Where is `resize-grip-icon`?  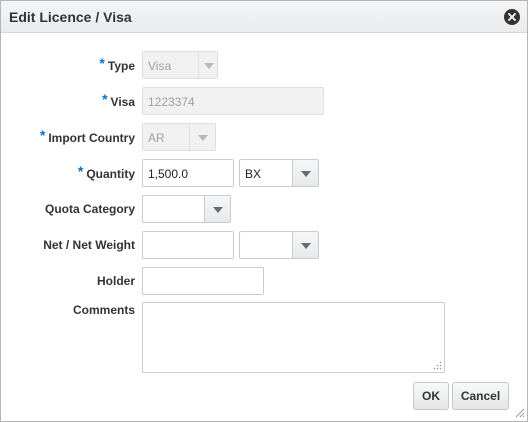
resize-grip-icon is located at coordinates (519, 412).